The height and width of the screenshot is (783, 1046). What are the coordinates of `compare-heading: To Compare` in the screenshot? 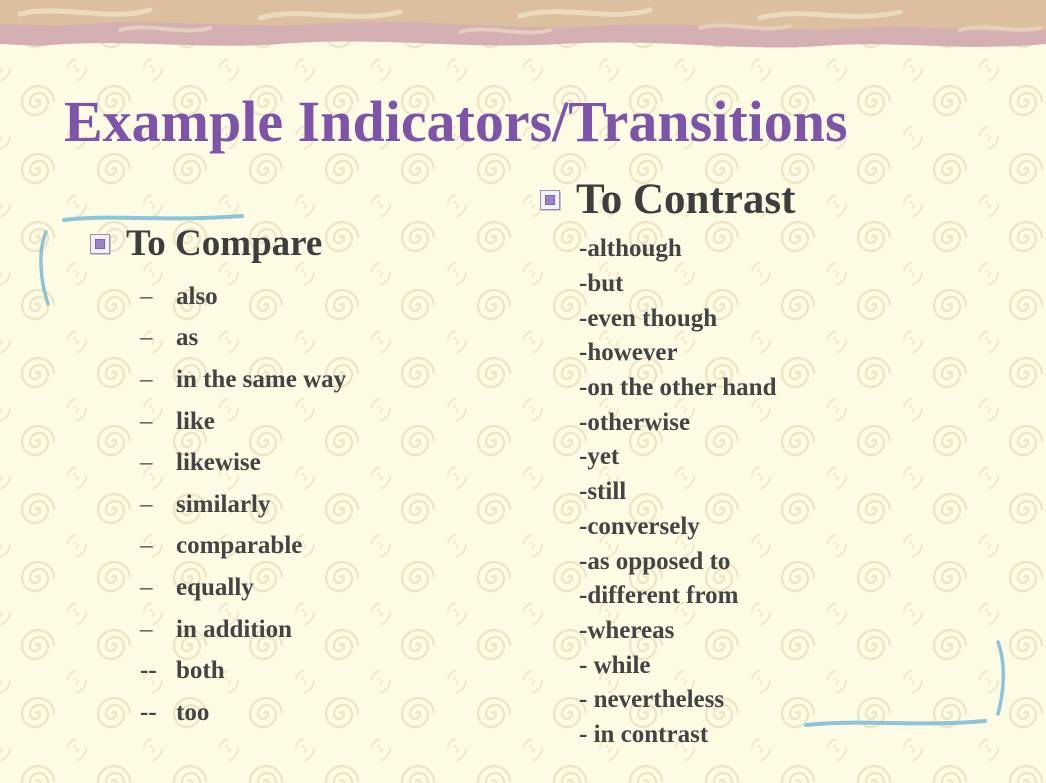 It's located at (206, 243).